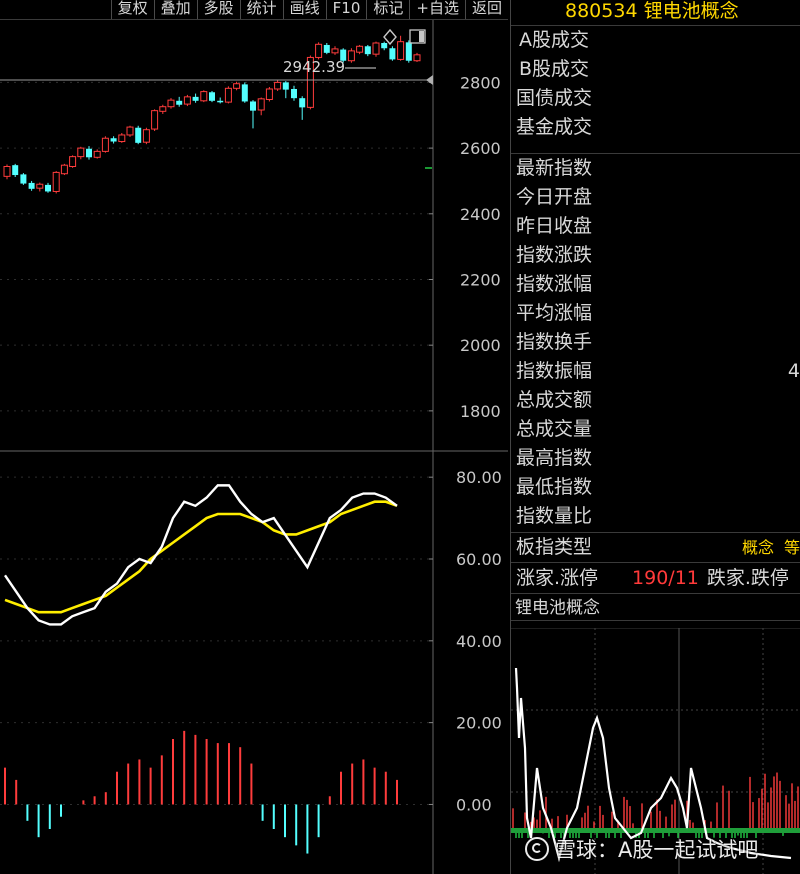 This screenshot has width=800, height=874. I want to click on indicator-line-k, so click(201, 555).